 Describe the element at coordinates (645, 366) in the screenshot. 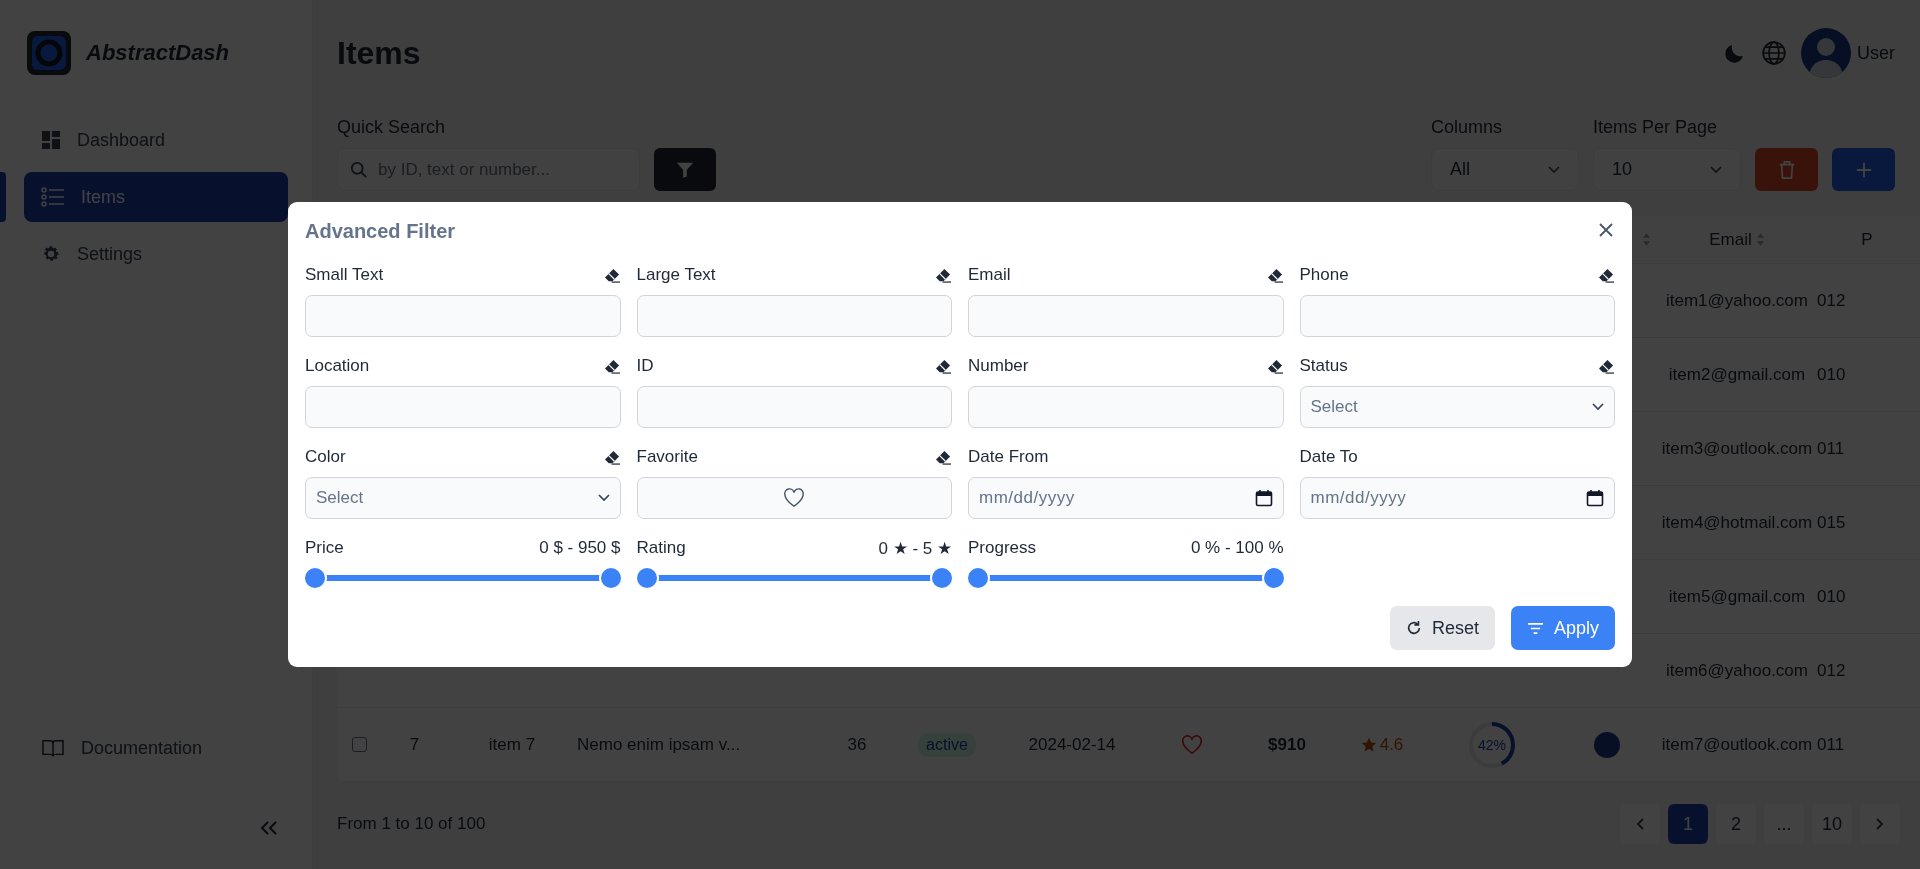

I see `field-label: ID` at that location.